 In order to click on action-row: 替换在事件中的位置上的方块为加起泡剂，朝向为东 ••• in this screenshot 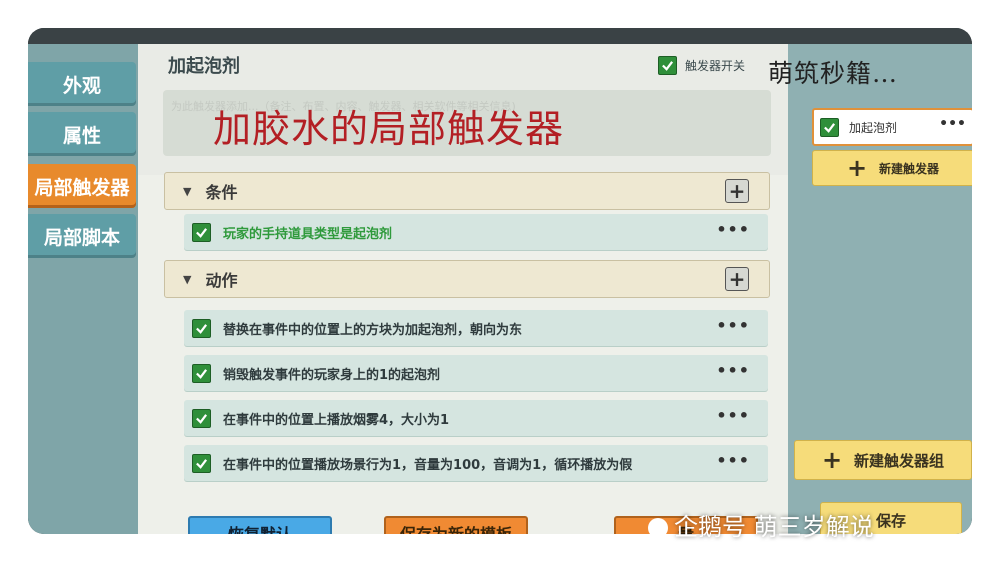, I will do `click(476, 328)`.